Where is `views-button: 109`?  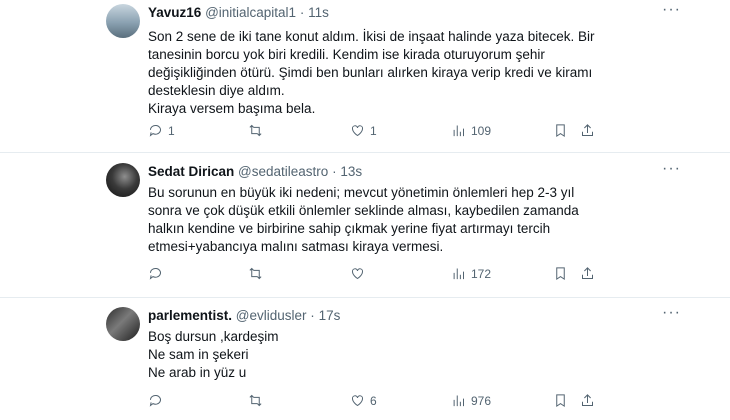 views-button: 109 is located at coordinates (471, 130).